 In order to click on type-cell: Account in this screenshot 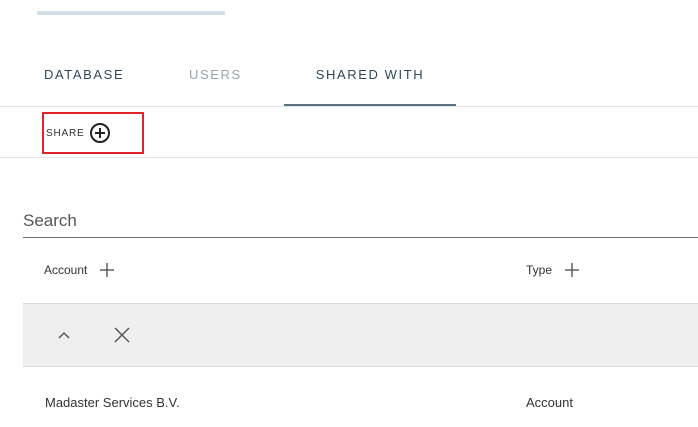, I will do `click(549, 402)`.